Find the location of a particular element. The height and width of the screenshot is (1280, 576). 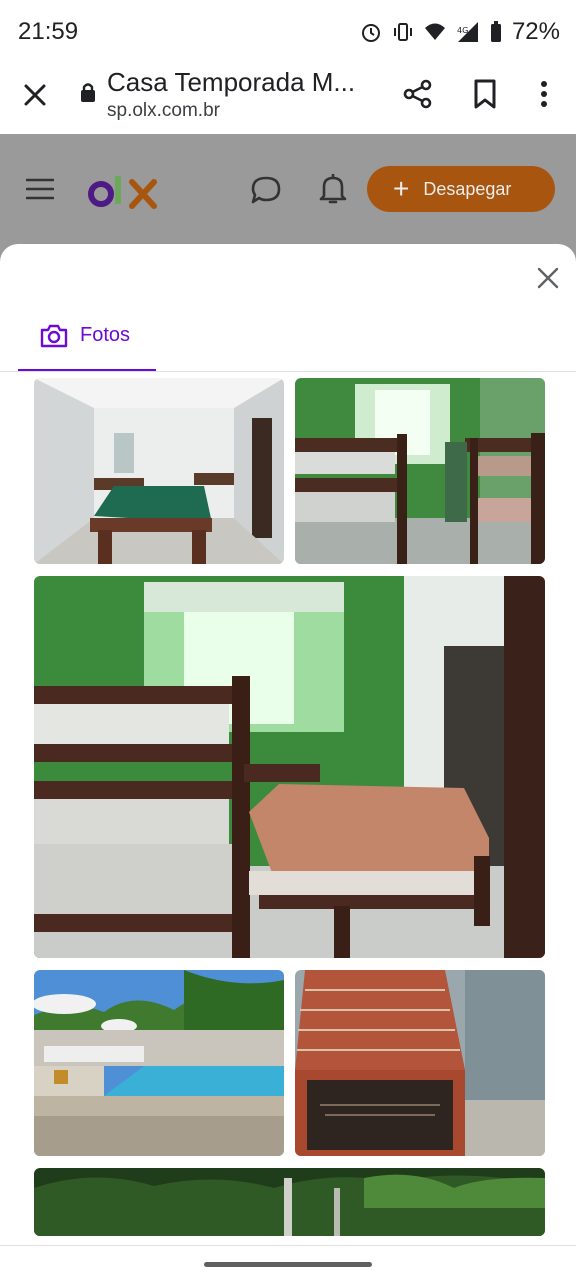

tab-photos-label: Fotos is located at coordinates (105, 335).